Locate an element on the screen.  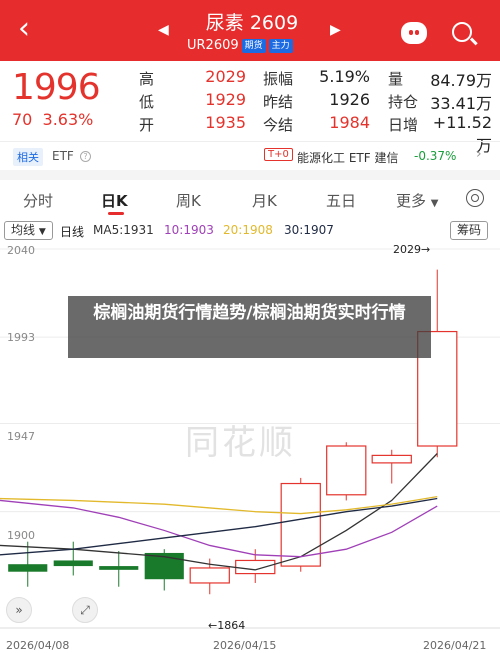
stat-open-interest-label: 持仓 is located at coordinates (403, 102).